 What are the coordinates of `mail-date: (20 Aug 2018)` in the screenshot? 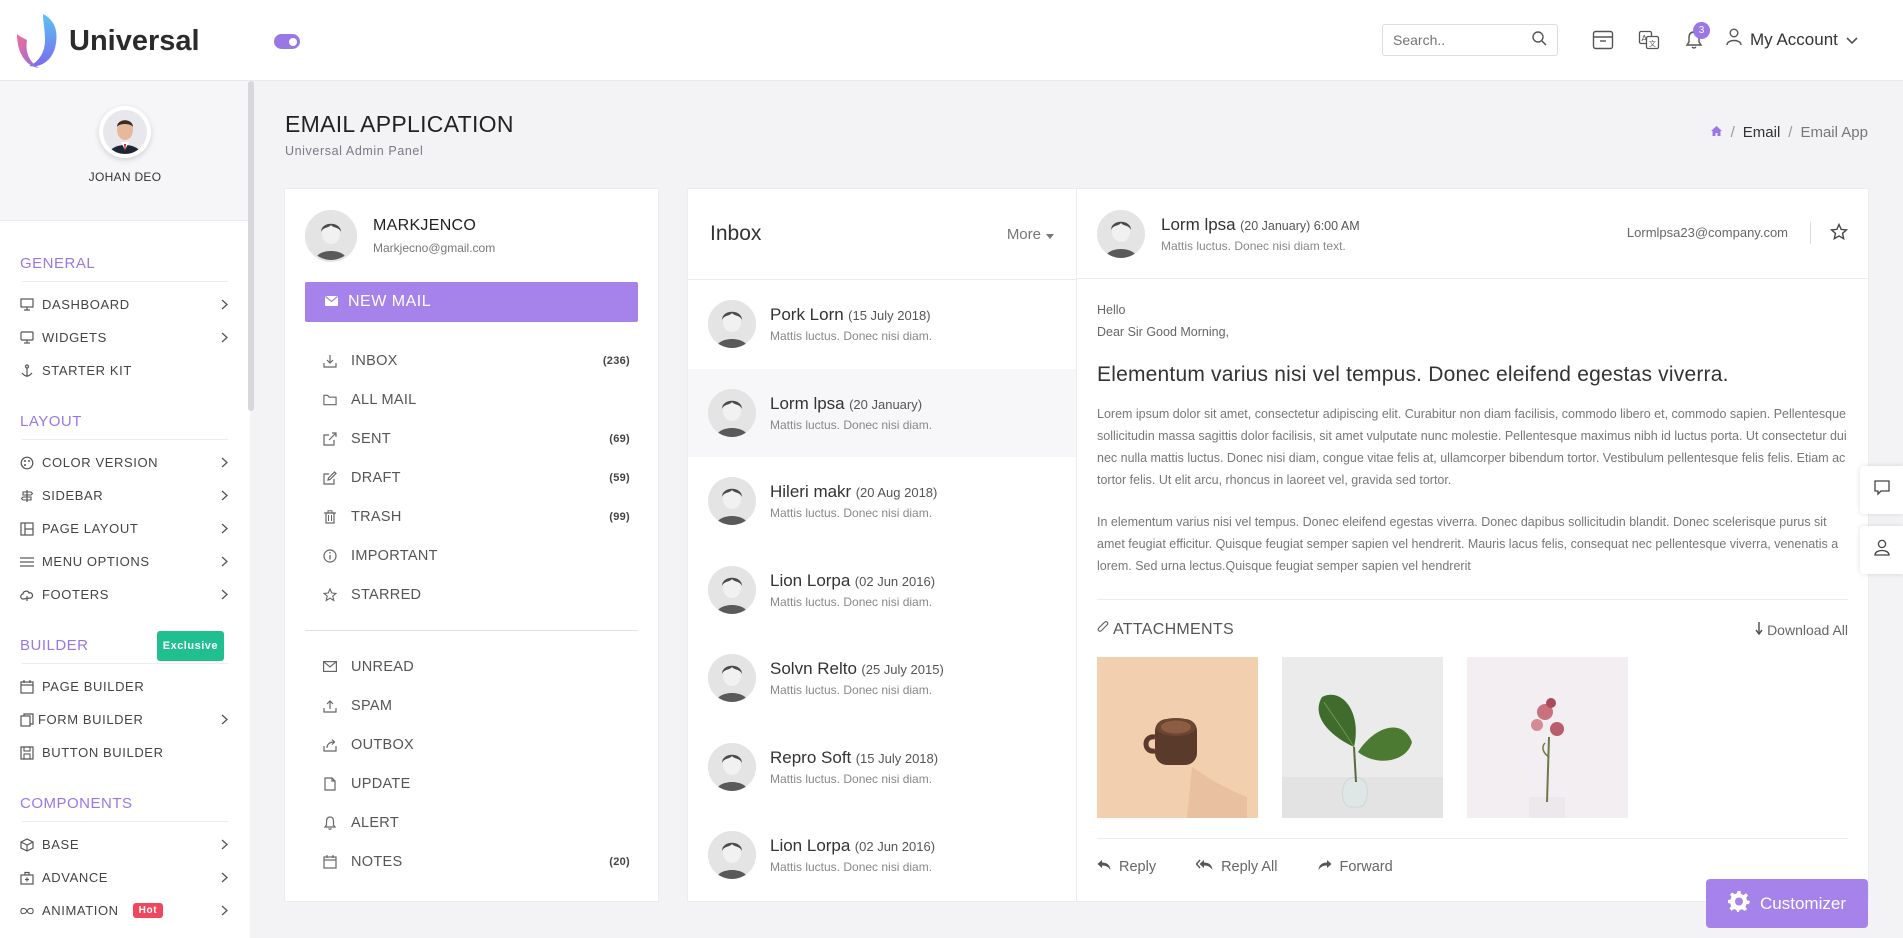 It's located at (896, 493).